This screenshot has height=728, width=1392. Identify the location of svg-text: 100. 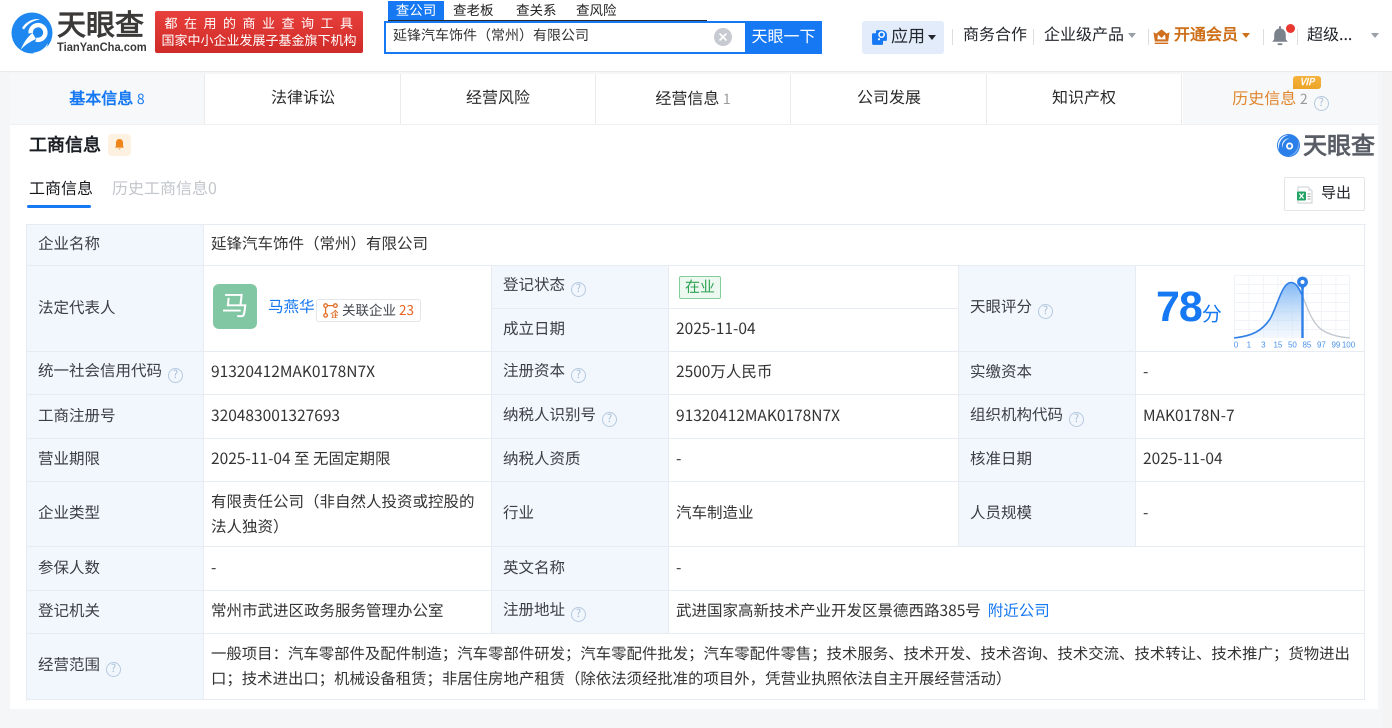
(1349, 345).